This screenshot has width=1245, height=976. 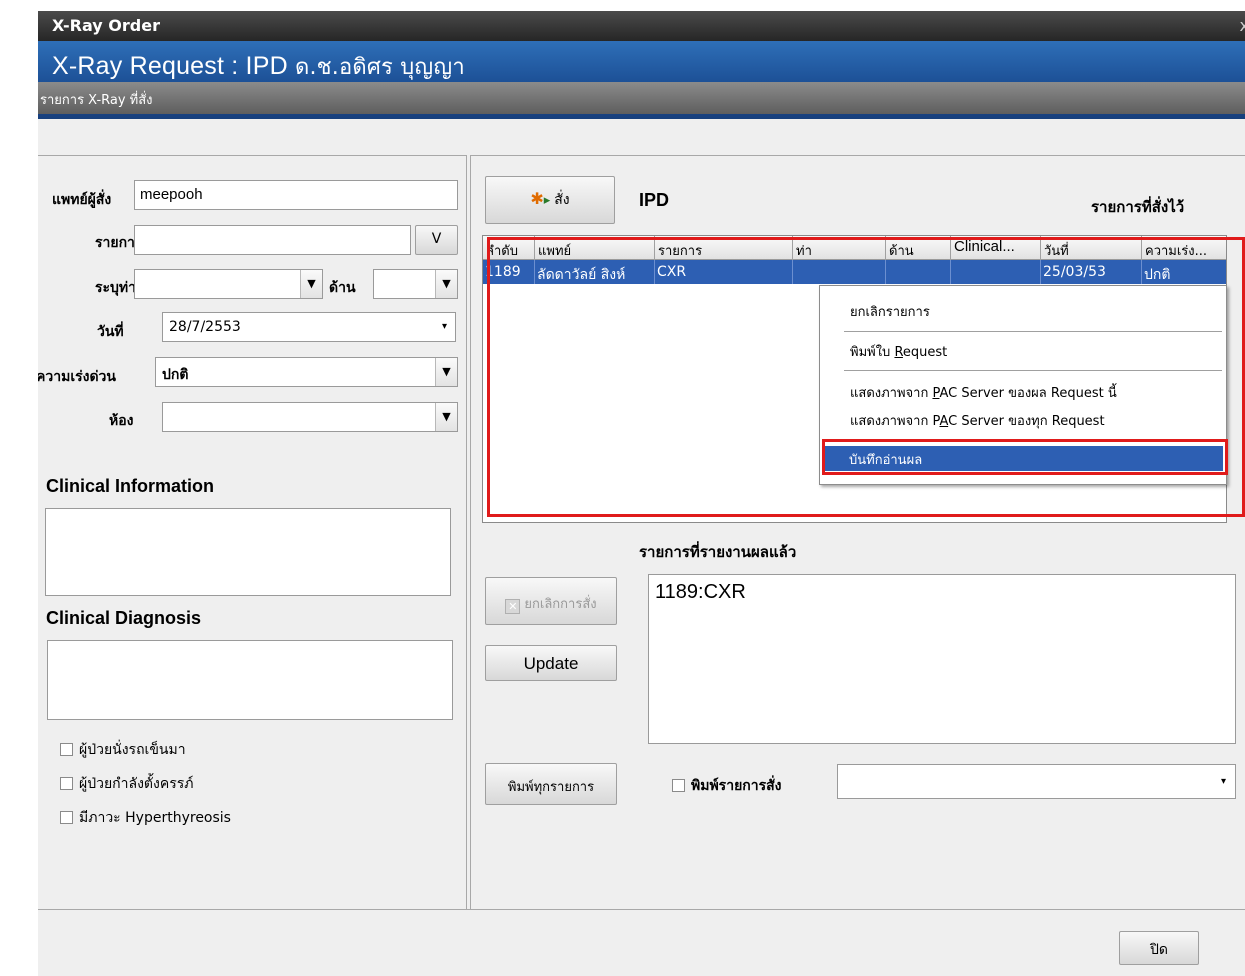 I want to click on menu-mnemonic: R, so click(x=898, y=352).